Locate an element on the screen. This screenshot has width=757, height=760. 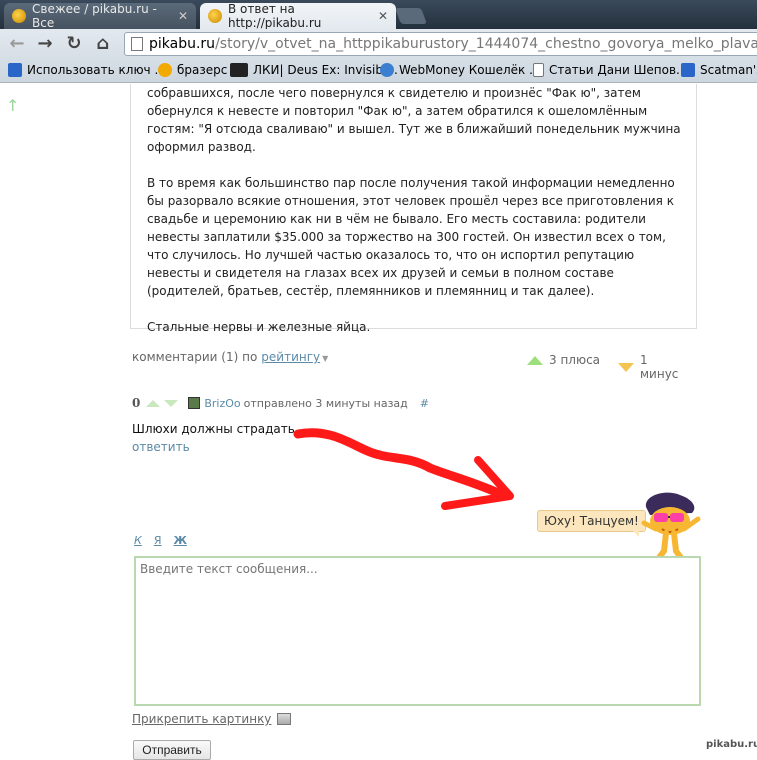
bookmark-item: бразерс is located at coordinates (192, 70).